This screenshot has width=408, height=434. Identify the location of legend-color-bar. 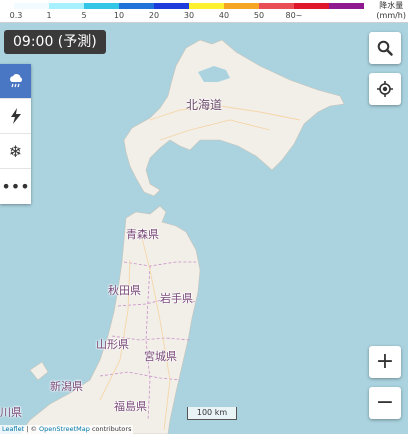
(189, 6).